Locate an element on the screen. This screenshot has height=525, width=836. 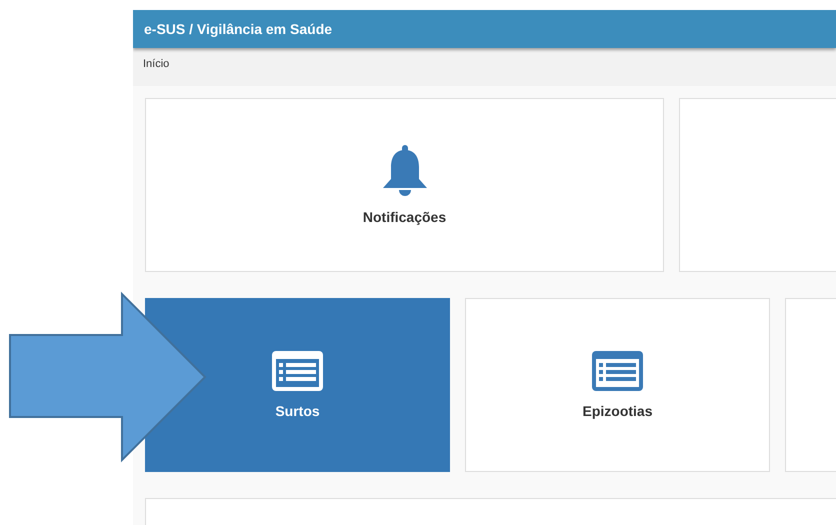
tile-label: Surtos is located at coordinates (297, 411).